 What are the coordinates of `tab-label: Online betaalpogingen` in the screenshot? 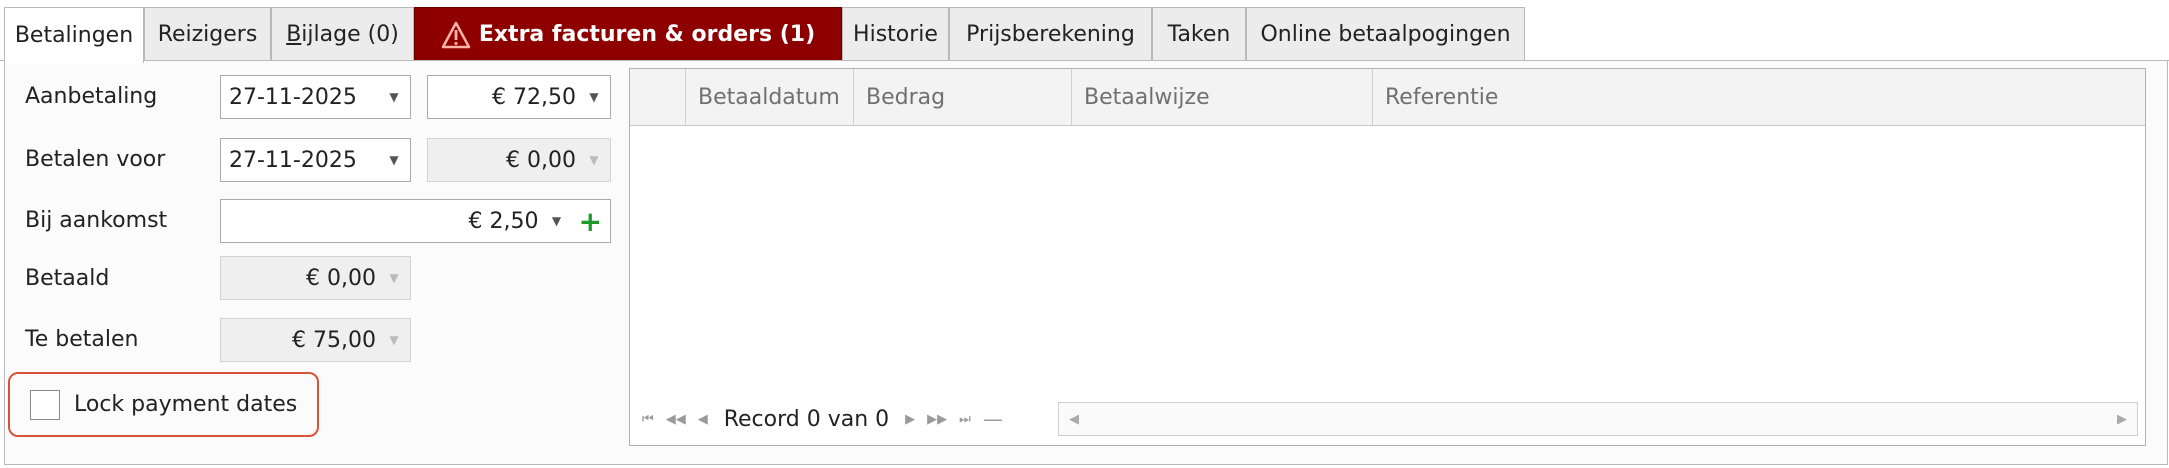 It's located at (1385, 34).